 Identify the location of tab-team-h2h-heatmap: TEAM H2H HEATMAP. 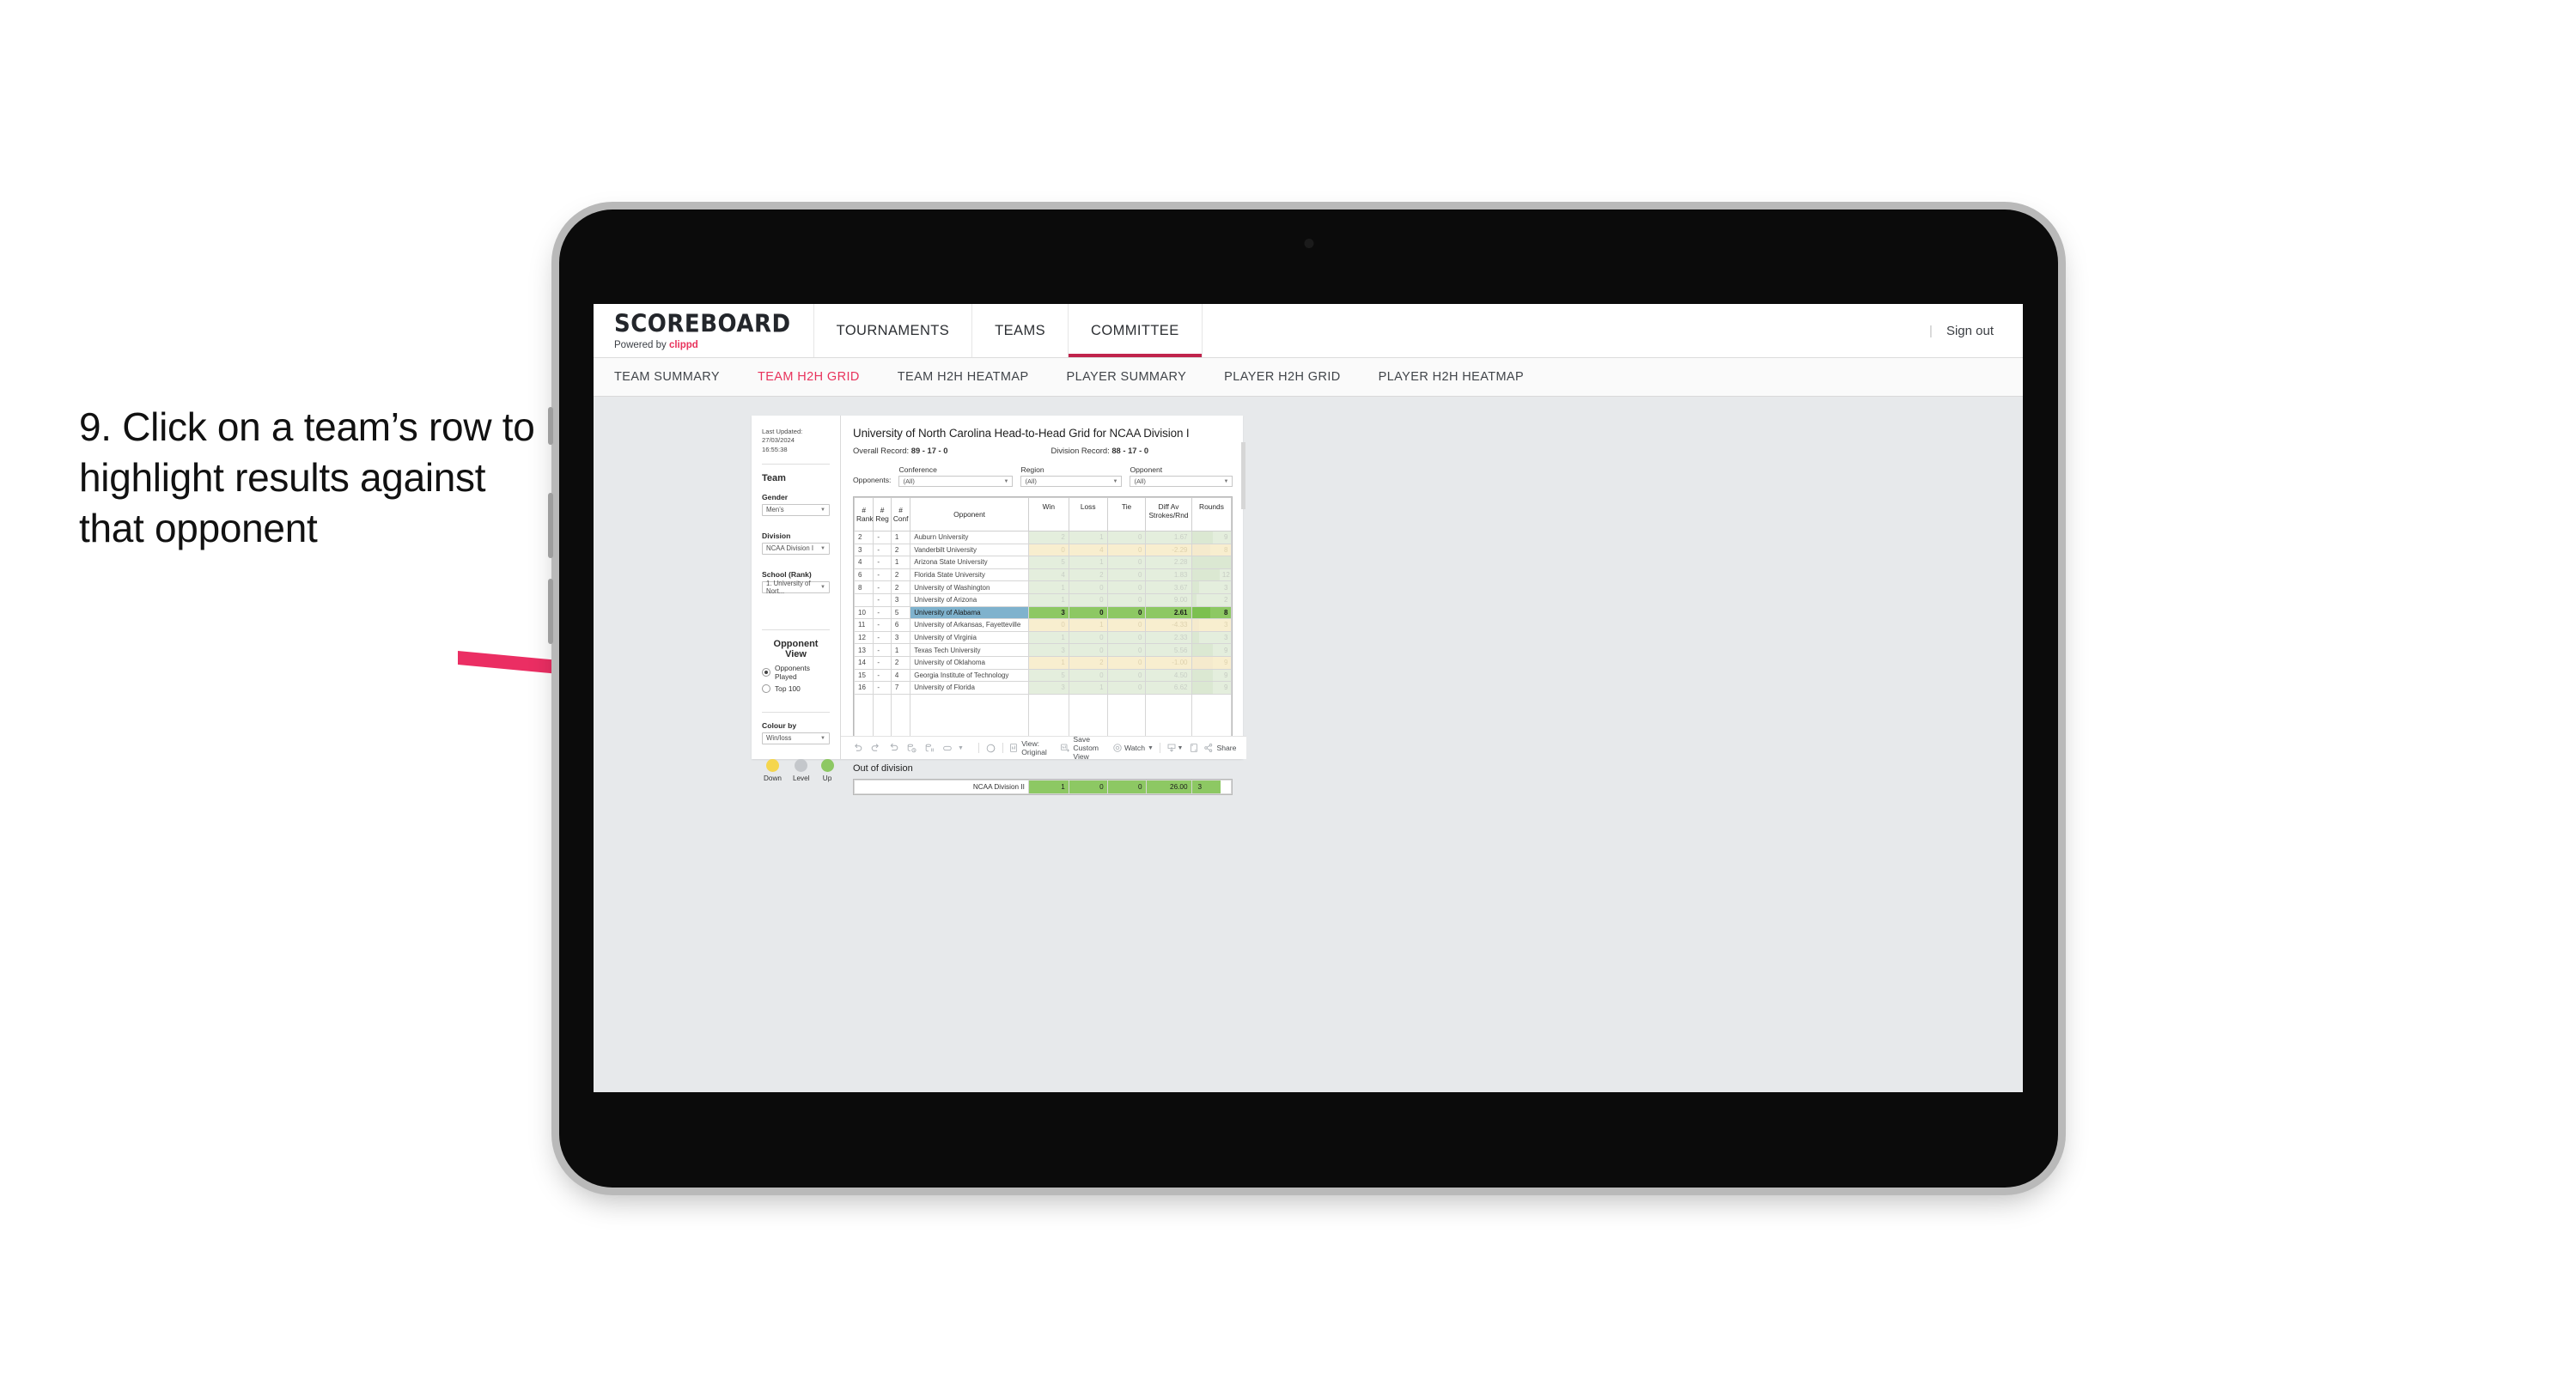
(964, 377).